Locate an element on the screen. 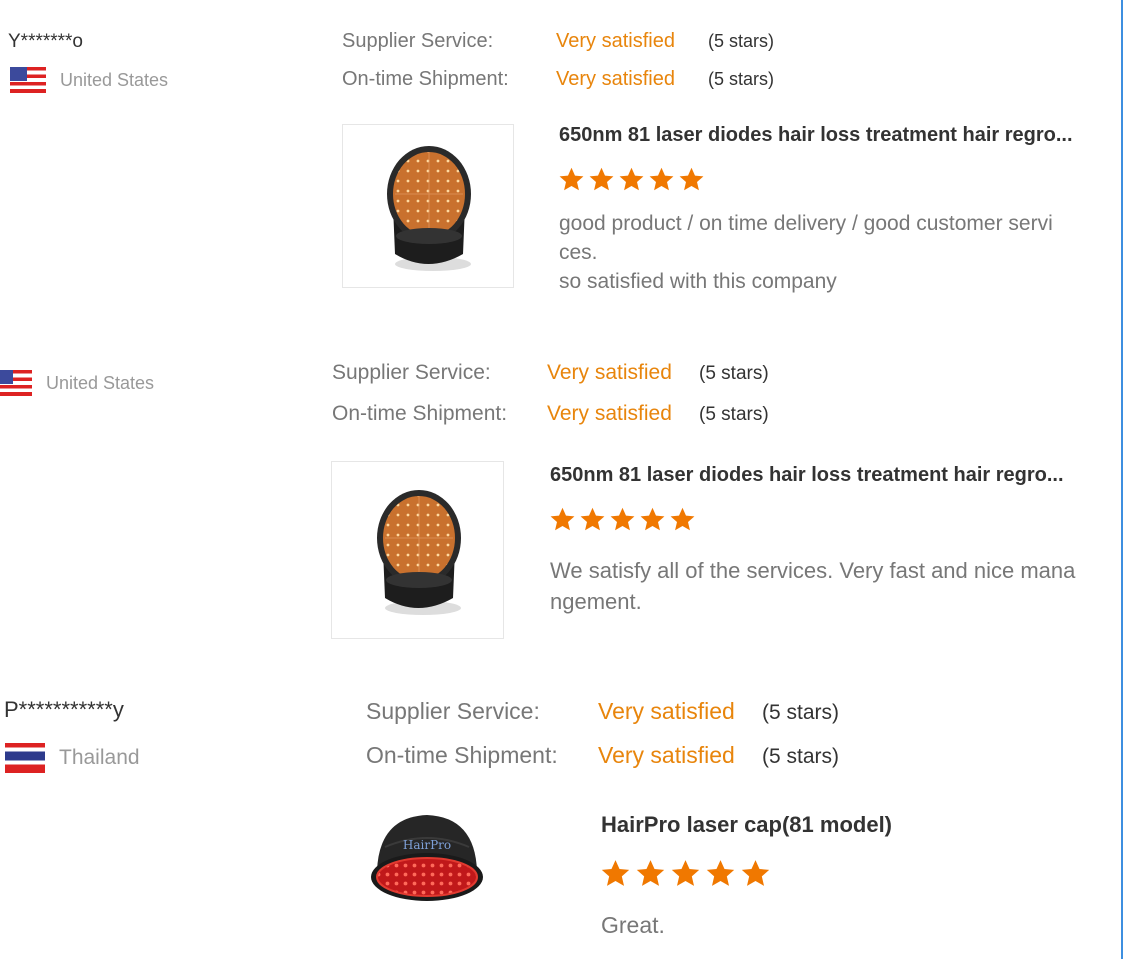 Image resolution: width=1126 pixels, height=959 pixels. laser-cap-image: HairPro is located at coordinates (427, 858).